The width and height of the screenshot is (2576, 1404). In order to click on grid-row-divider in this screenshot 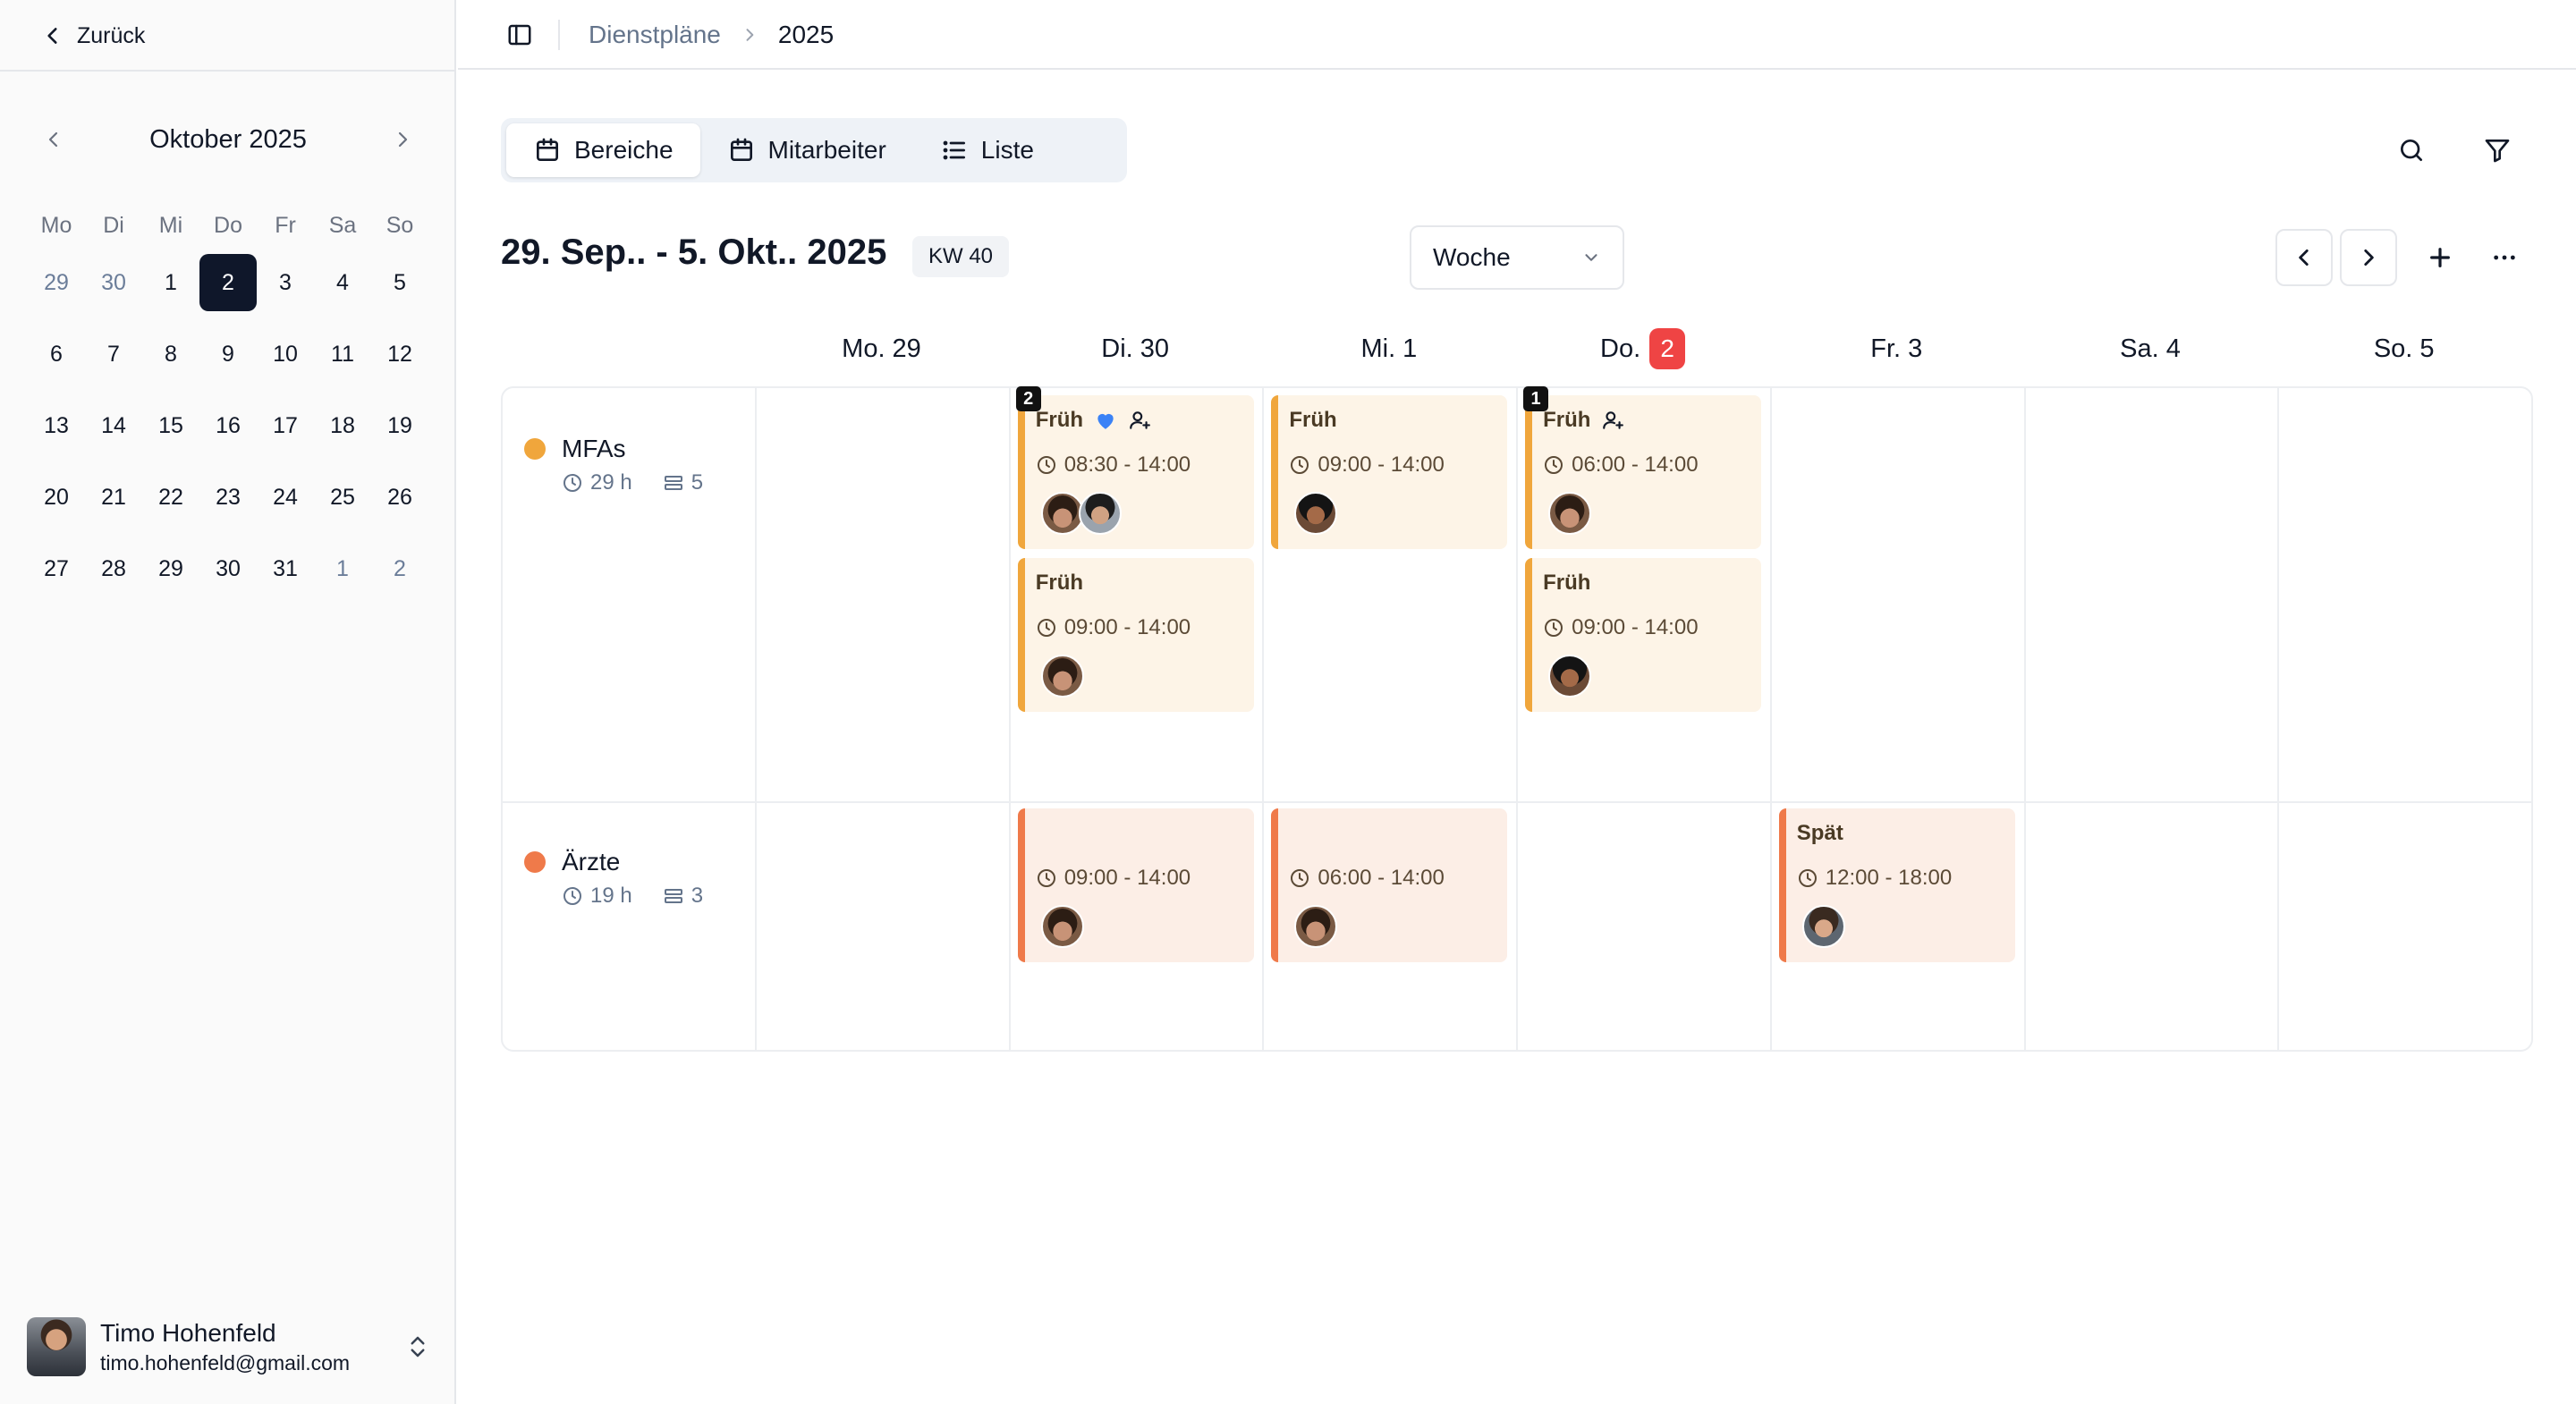, I will do `click(1517, 802)`.